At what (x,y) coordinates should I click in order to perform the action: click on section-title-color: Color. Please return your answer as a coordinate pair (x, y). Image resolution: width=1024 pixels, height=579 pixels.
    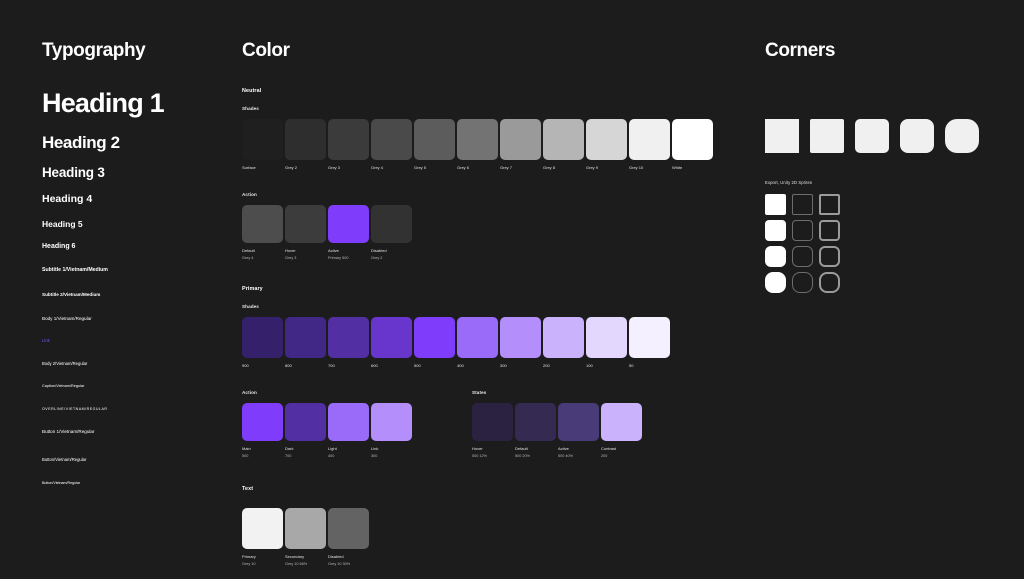
    Looking at the image, I should click on (266, 50).